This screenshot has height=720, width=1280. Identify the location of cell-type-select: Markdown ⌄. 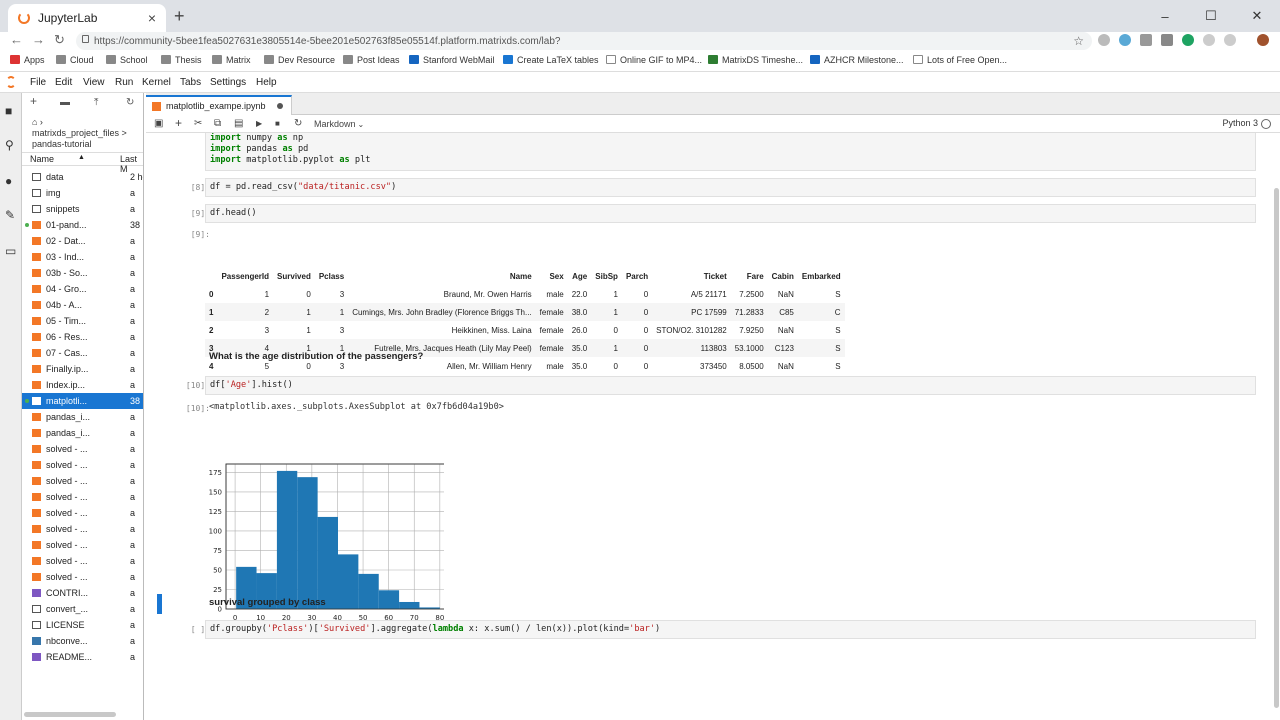
(339, 124).